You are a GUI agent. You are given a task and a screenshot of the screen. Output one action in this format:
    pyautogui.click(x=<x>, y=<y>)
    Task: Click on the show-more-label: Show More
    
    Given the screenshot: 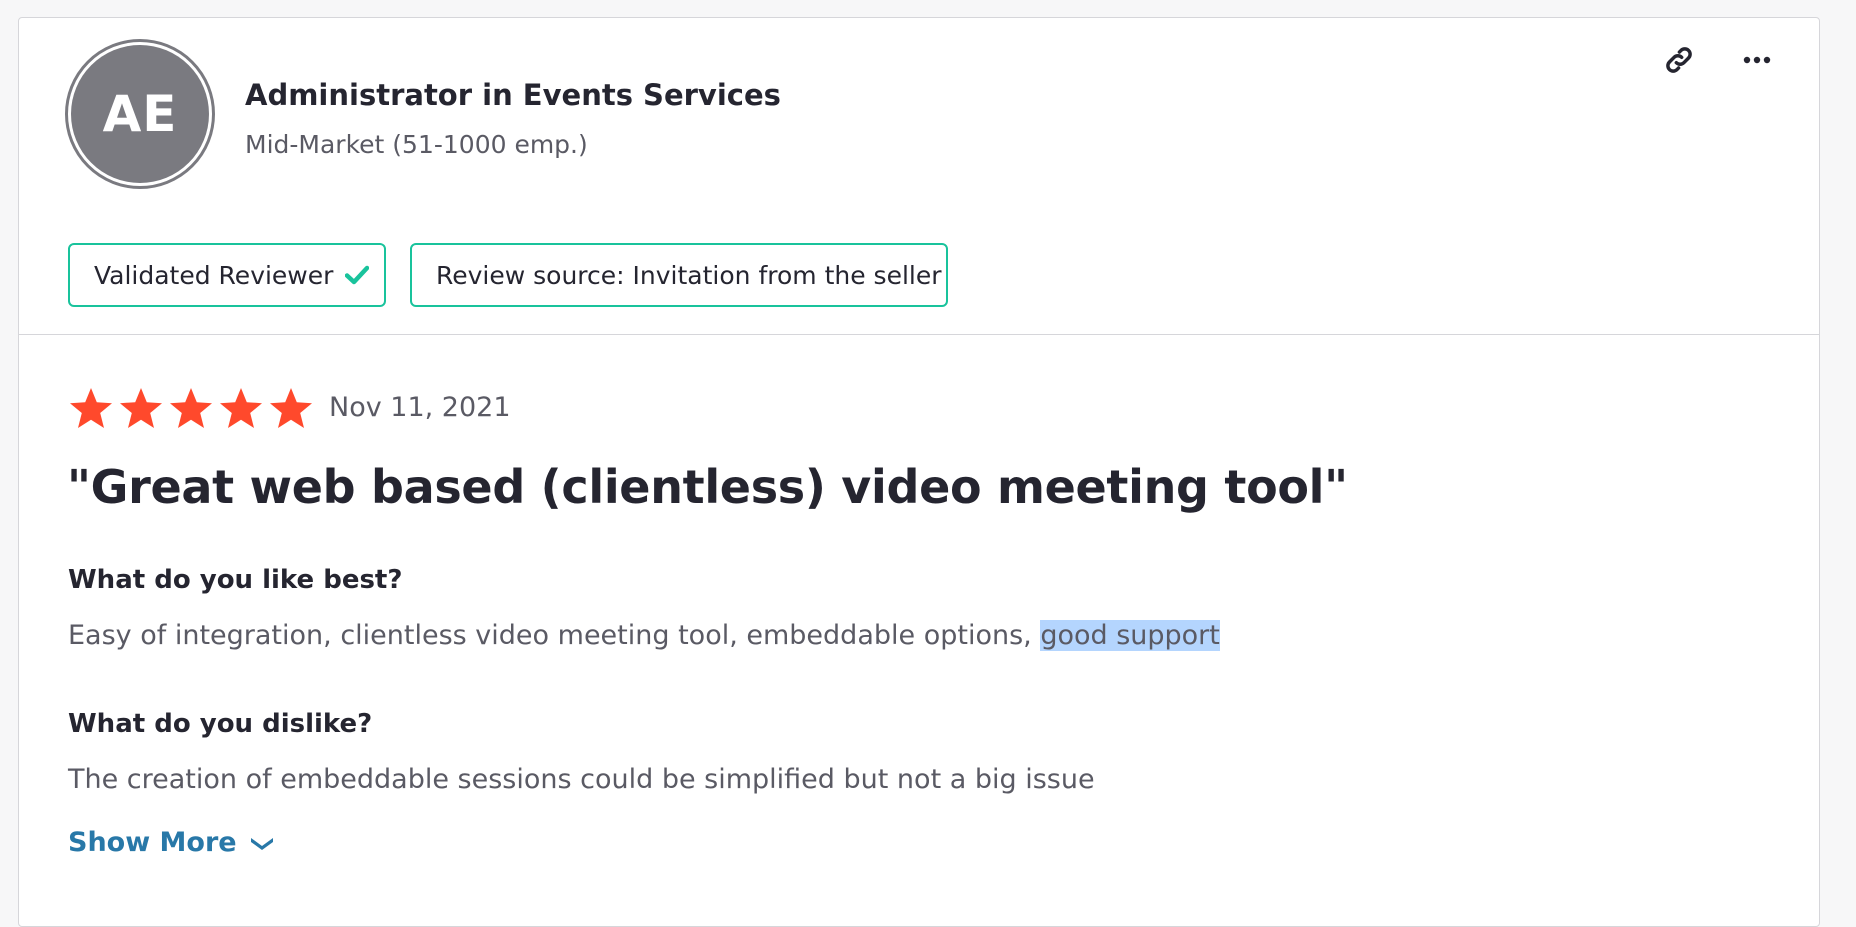 What is the action you would take?
    pyautogui.click(x=152, y=842)
    